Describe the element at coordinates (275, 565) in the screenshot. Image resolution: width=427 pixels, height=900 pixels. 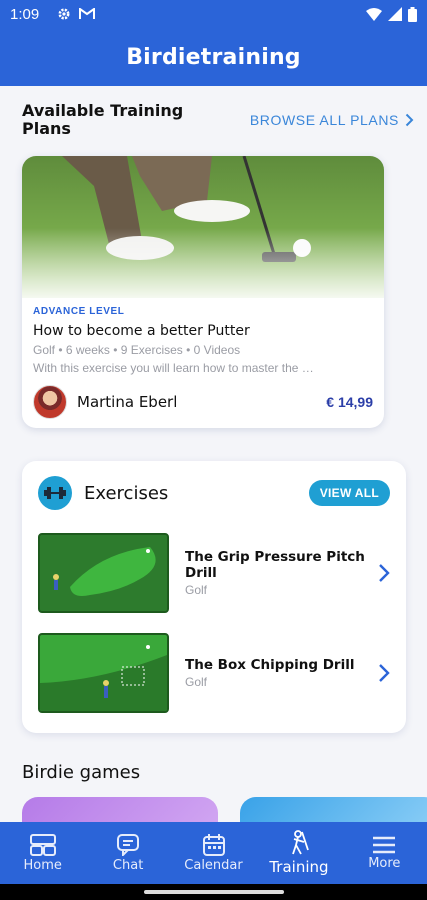
I see `exercise-name: The Grip Pressure Pitch Drill` at that location.